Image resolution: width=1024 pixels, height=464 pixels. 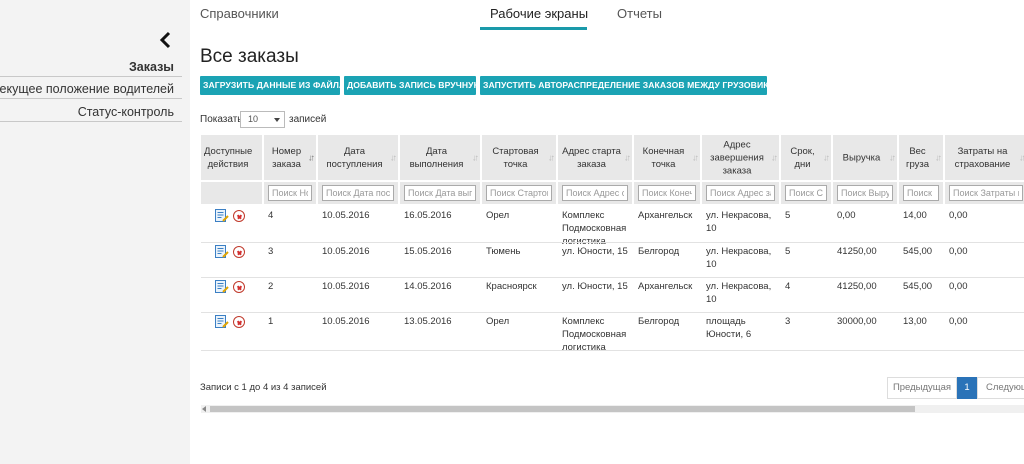 What do you see at coordinates (428, 321) in the screenshot?
I see `cell-date-completed: 13.05.2016` at bounding box center [428, 321].